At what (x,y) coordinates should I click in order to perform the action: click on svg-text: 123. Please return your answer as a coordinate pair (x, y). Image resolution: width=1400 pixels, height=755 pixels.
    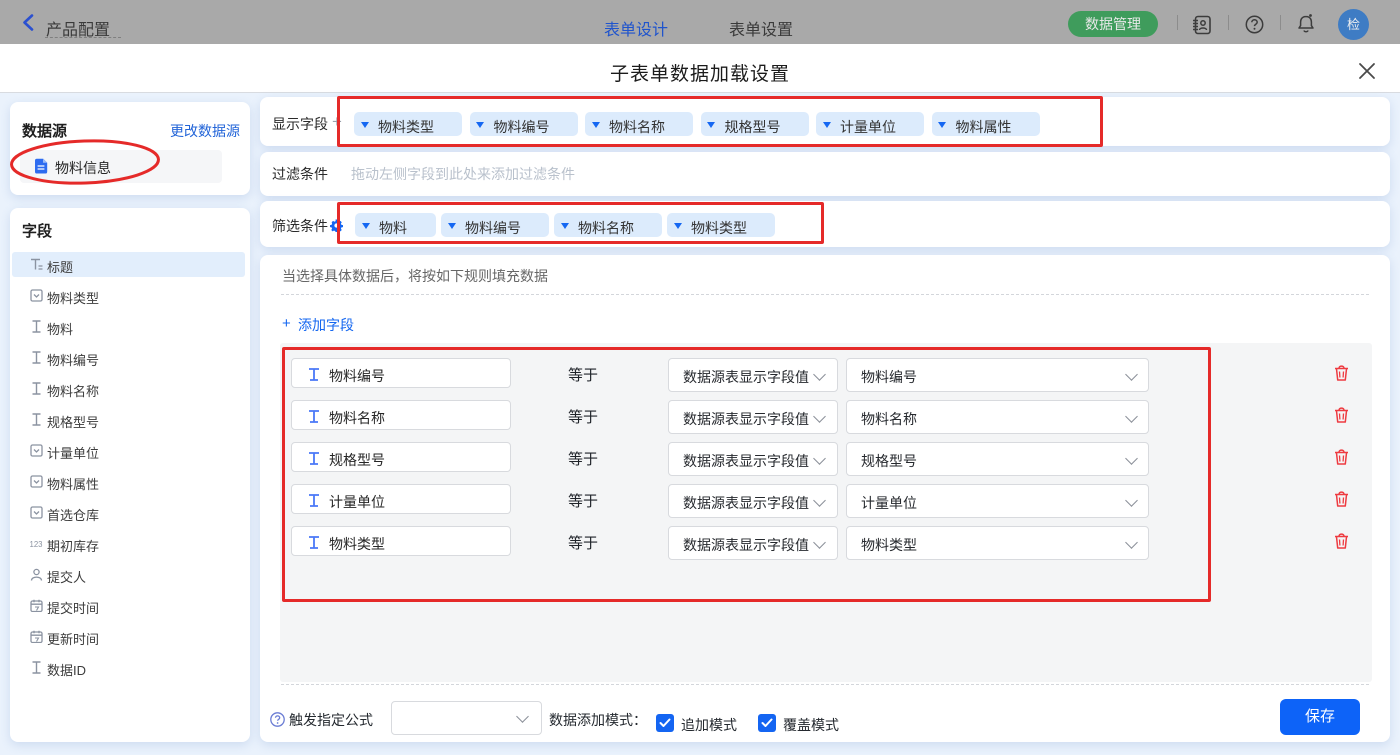
    Looking at the image, I should click on (36, 544).